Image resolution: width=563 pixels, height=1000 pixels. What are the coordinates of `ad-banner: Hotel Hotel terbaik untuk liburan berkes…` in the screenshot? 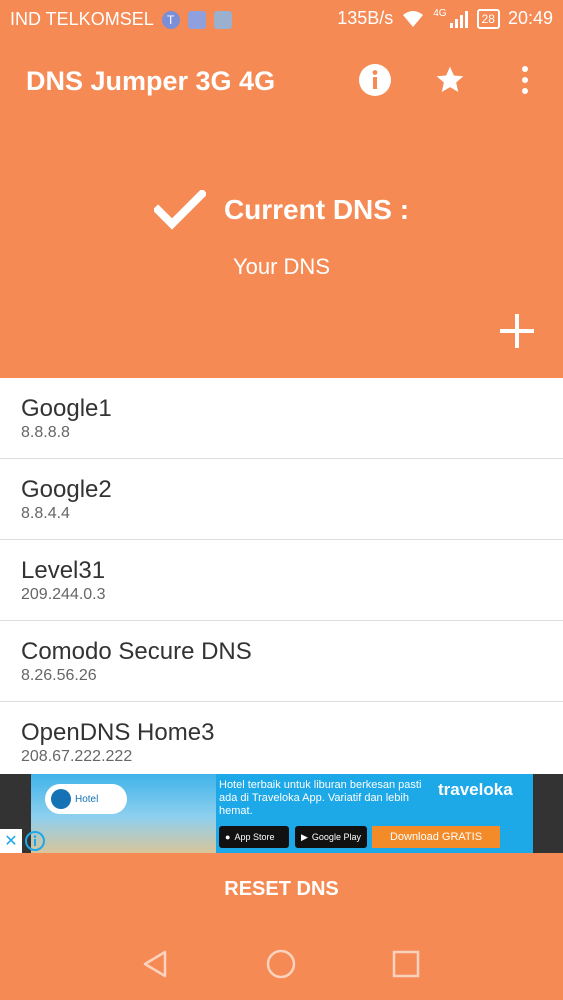 It's located at (281, 813).